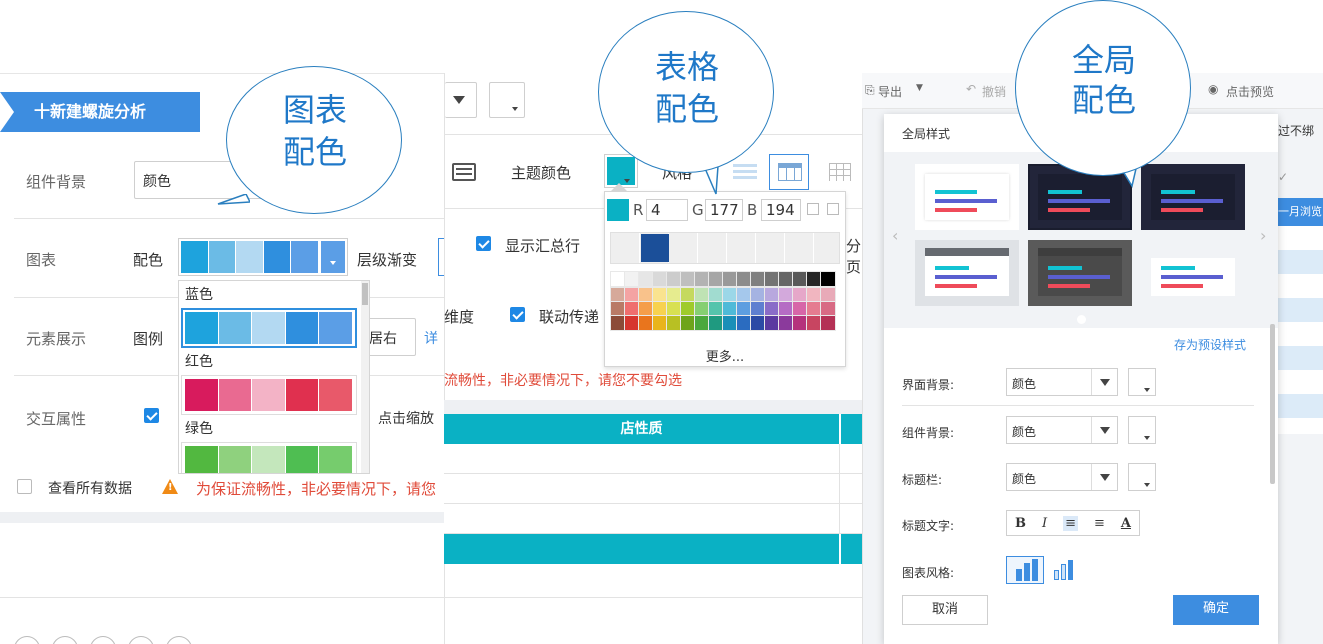  I want to click on bold-icon: B, so click(1020, 523).